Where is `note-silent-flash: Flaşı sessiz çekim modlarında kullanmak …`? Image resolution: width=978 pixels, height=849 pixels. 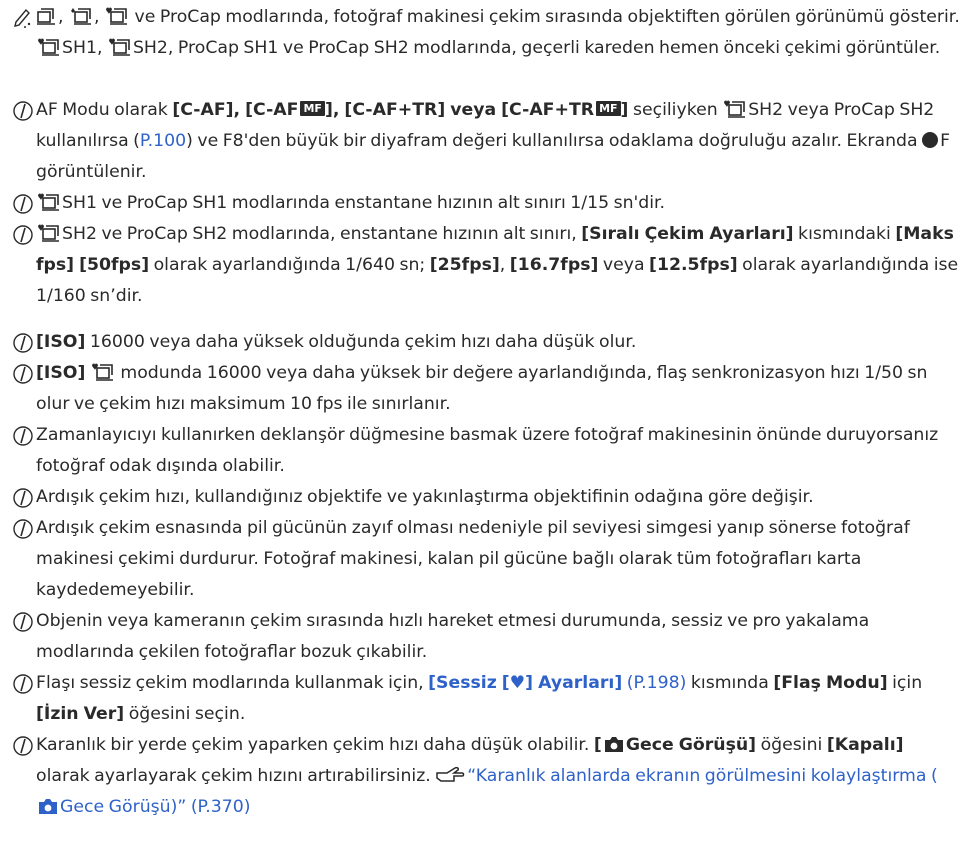
note-silent-flash: Flaşı sessiz çekim modlarında kullanmak … is located at coordinates (480, 699).